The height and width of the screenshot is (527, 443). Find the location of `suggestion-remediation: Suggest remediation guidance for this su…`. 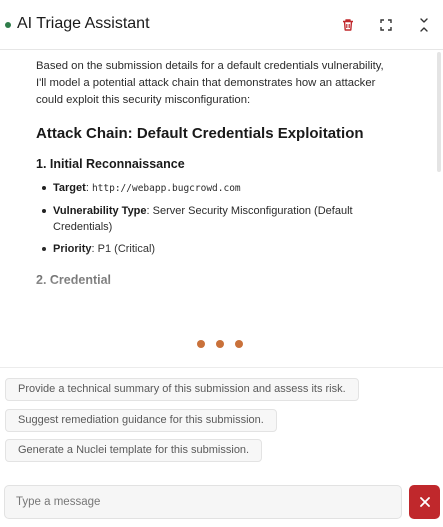

suggestion-remediation: Suggest remediation guidance for this su… is located at coordinates (141, 420).